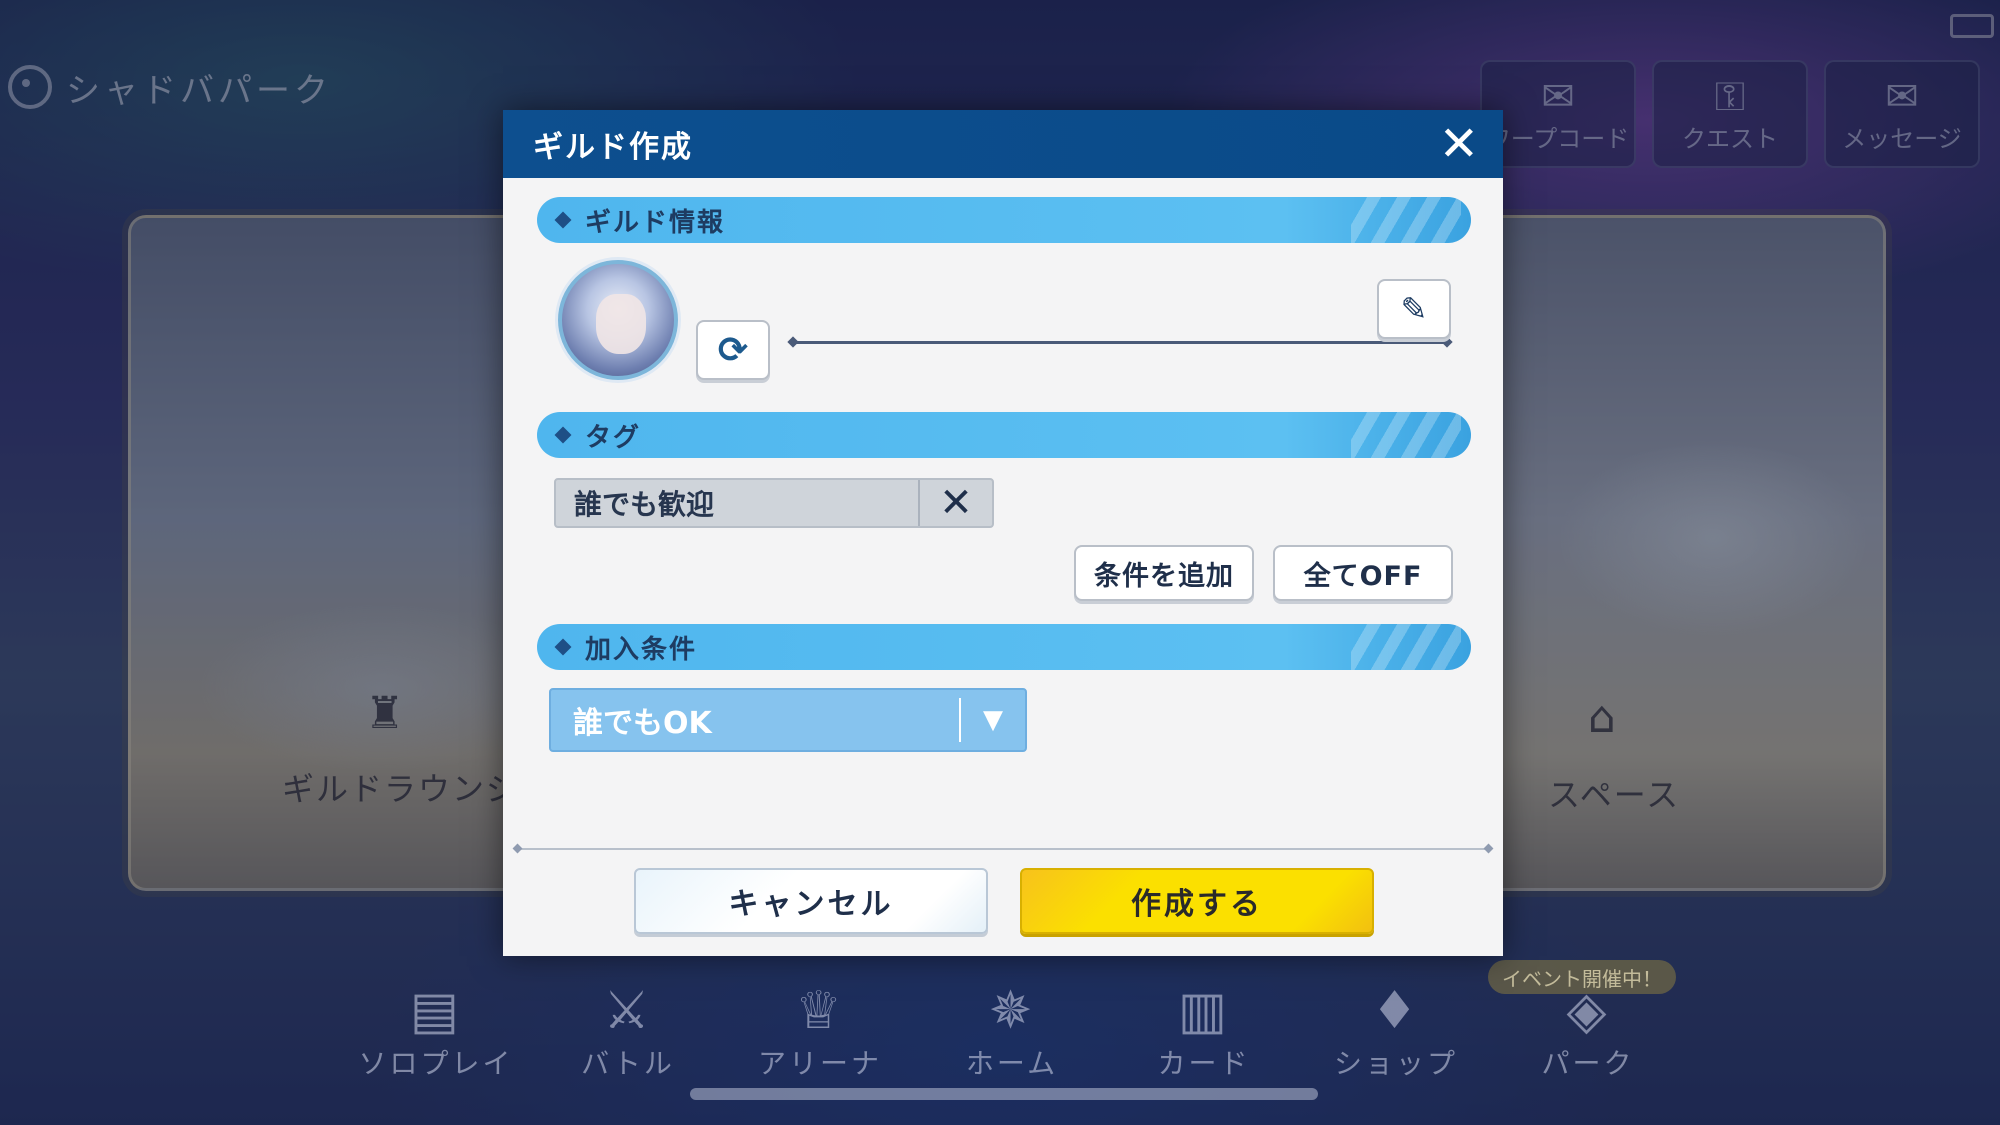 The width and height of the screenshot is (2000, 1125). What do you see at coordinates (1197, 901) in the screenshot?
I see `create-button: 作成する` at bounding box center [1197, 901].